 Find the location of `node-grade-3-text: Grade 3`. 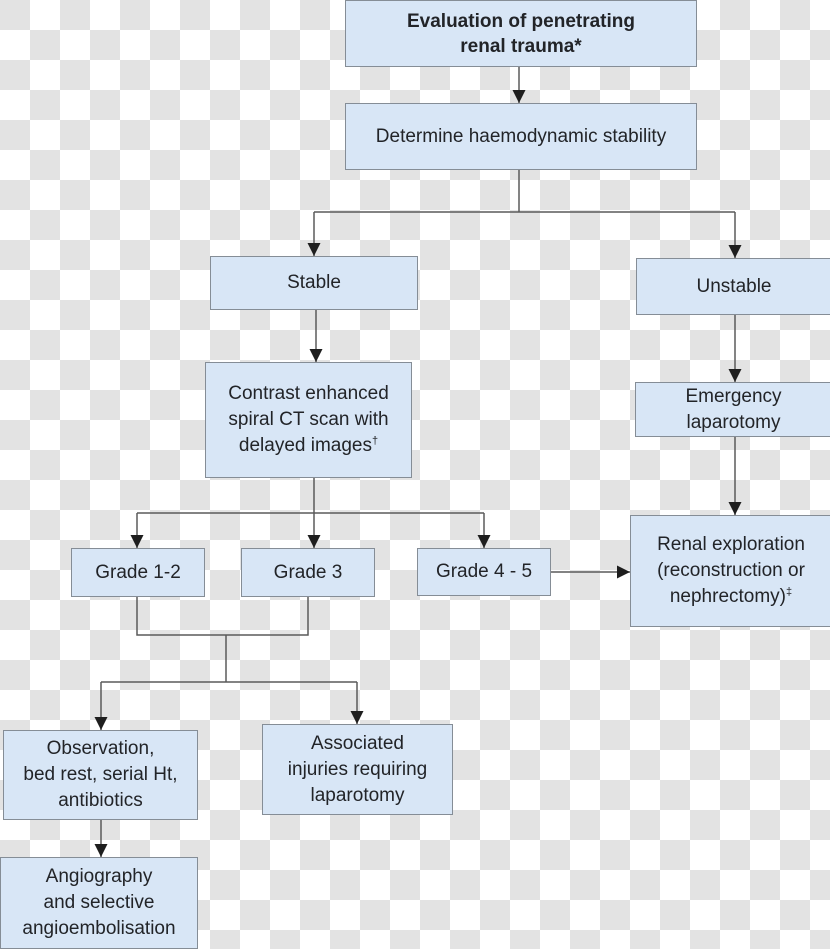

node-grade-3-text: Grade 3 is located at coordinates (308, 572).